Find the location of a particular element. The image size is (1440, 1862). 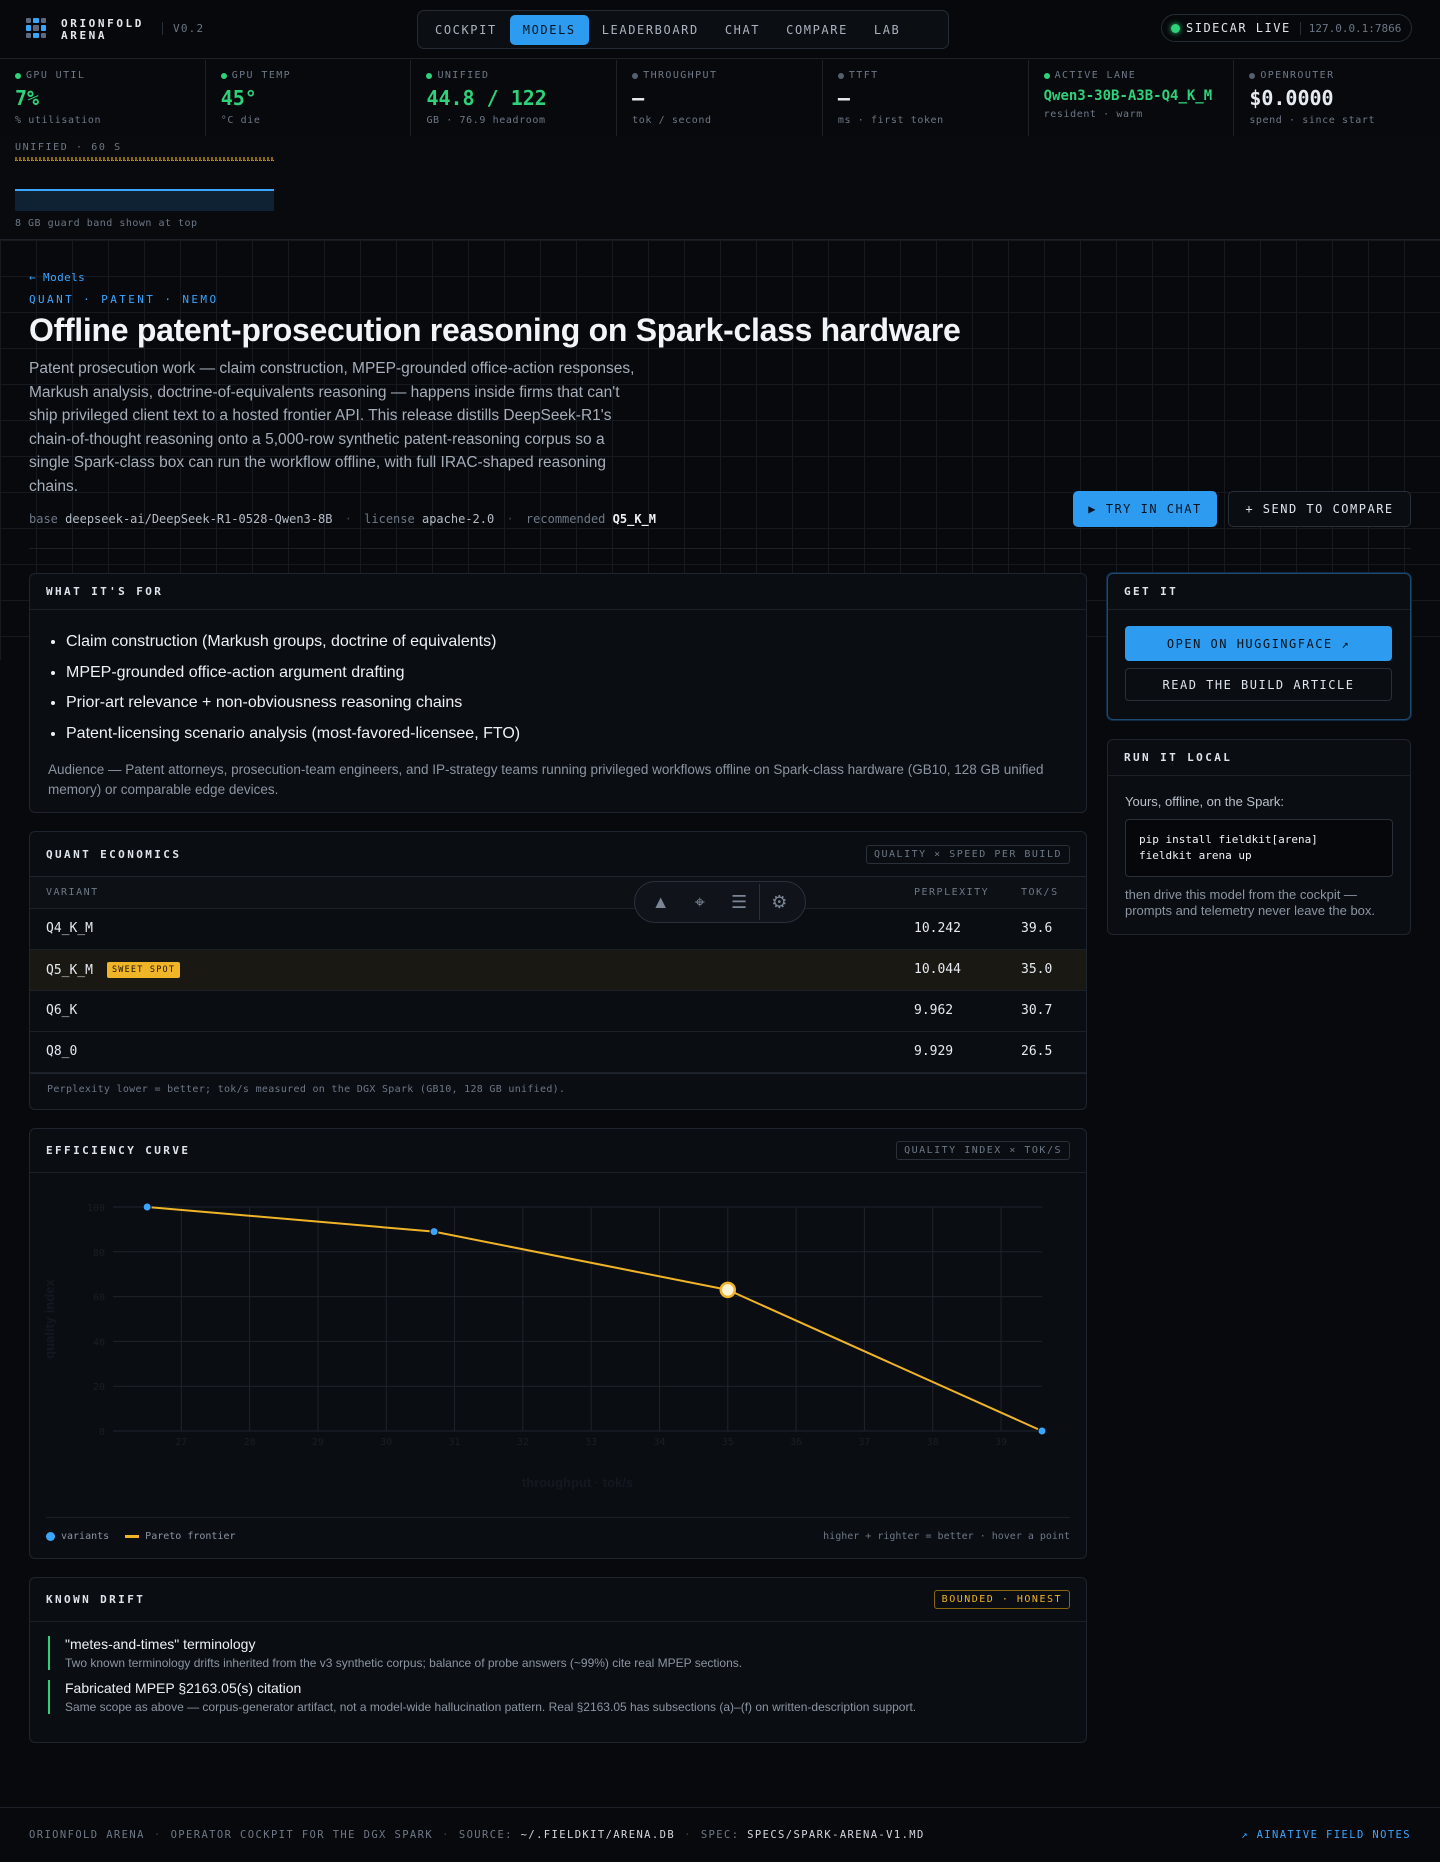

send-to-compare-button: + SEND TO COMPARE is located at coordinates (1319, 509).